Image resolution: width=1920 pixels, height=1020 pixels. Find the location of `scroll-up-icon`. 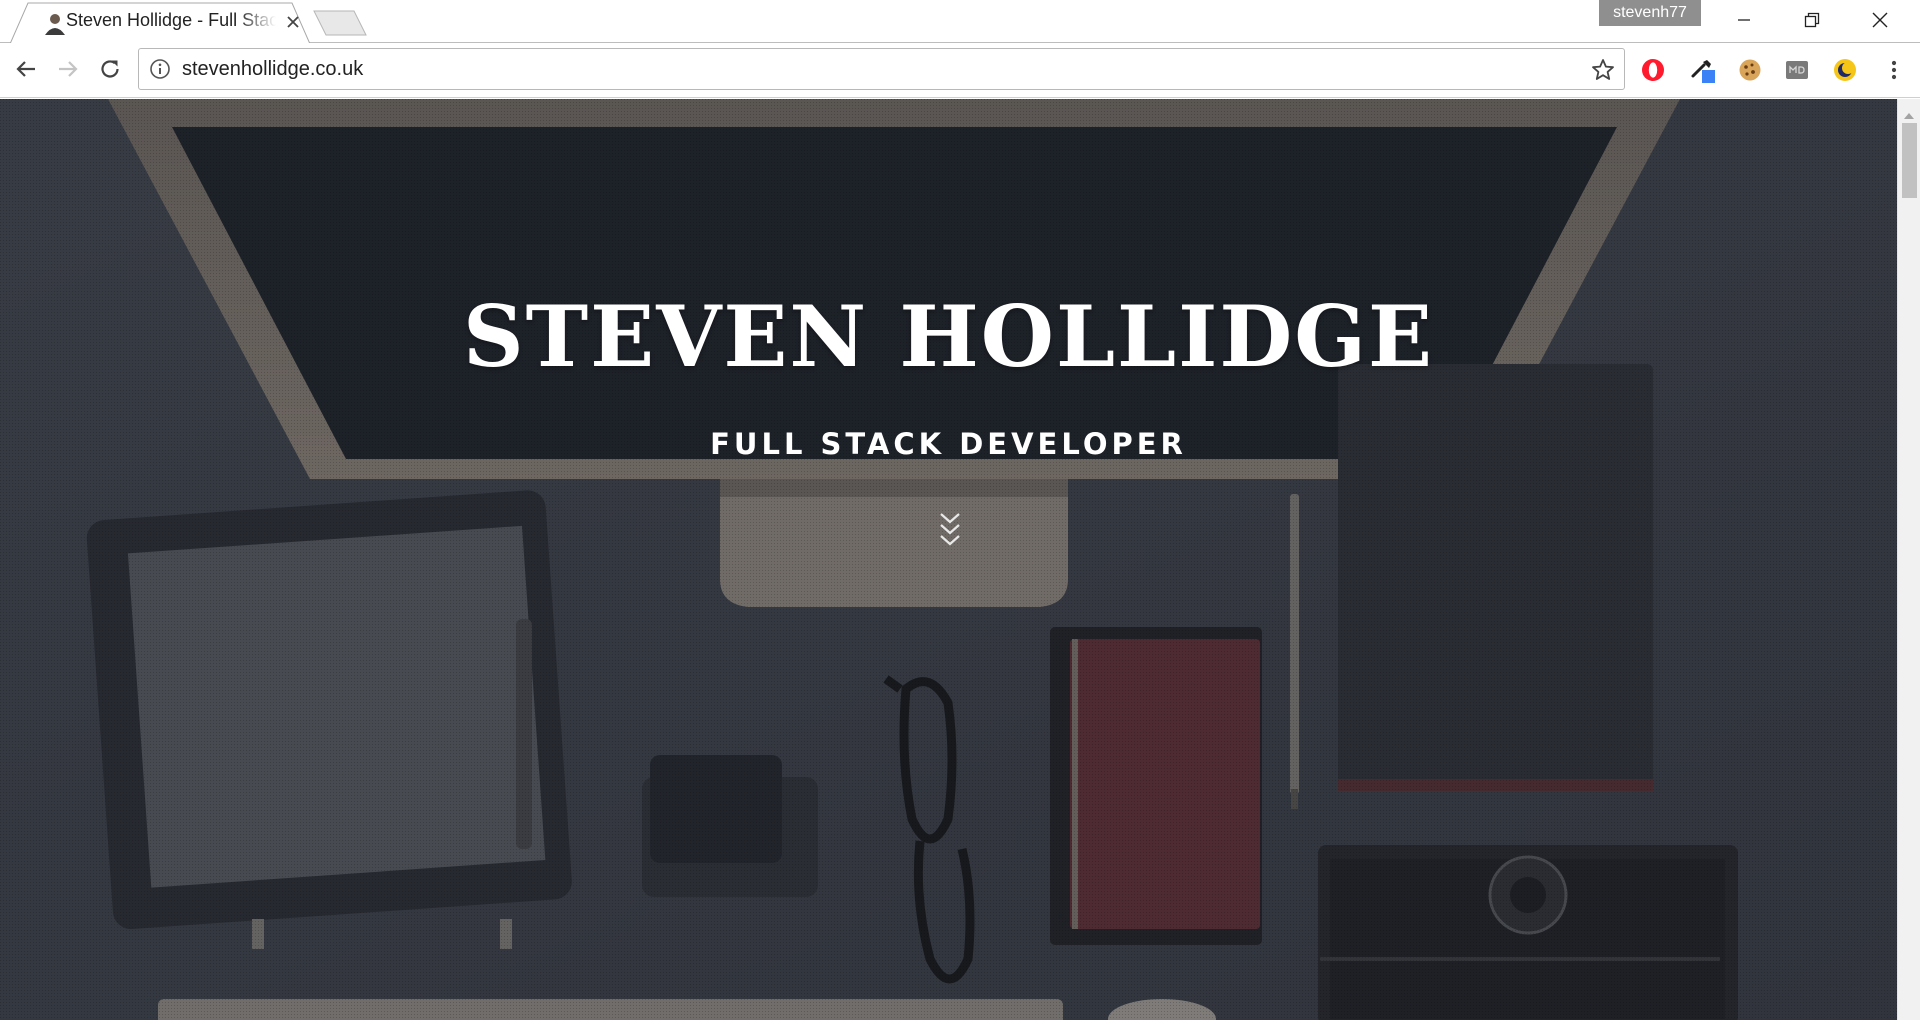

scroll-up-icon is located at coordinates (1909, 112).